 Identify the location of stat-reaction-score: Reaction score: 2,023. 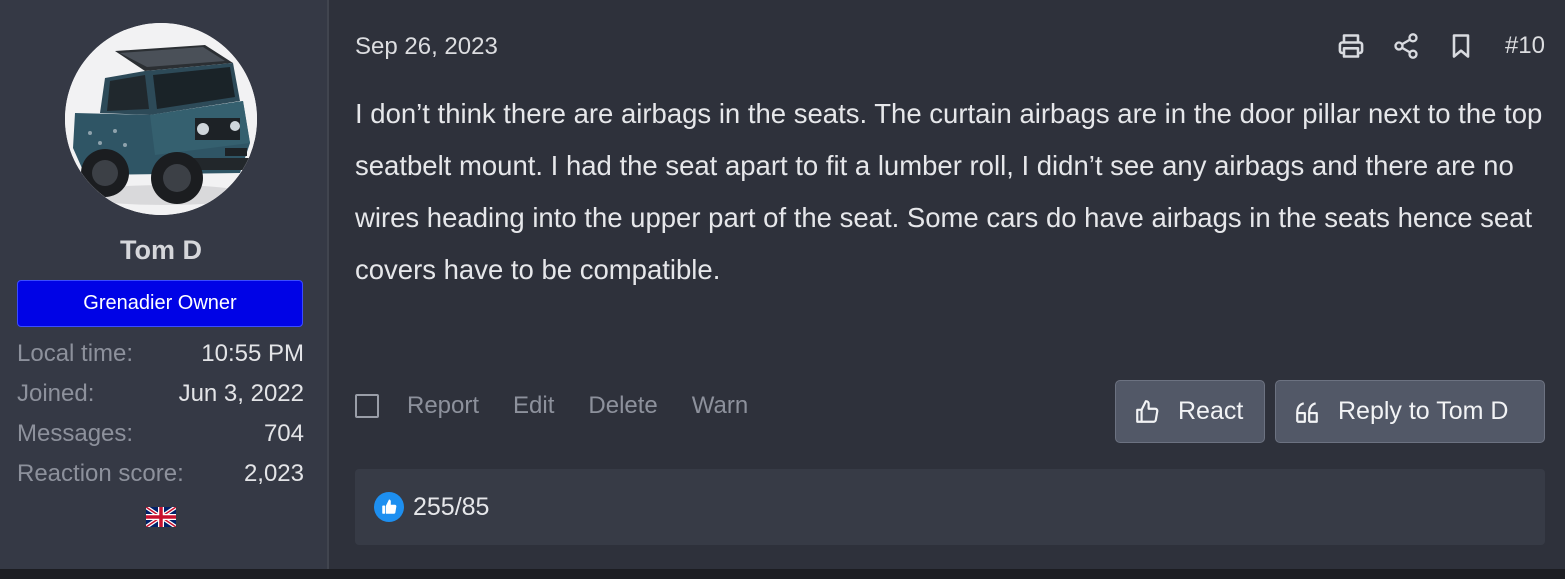
(160, 474).